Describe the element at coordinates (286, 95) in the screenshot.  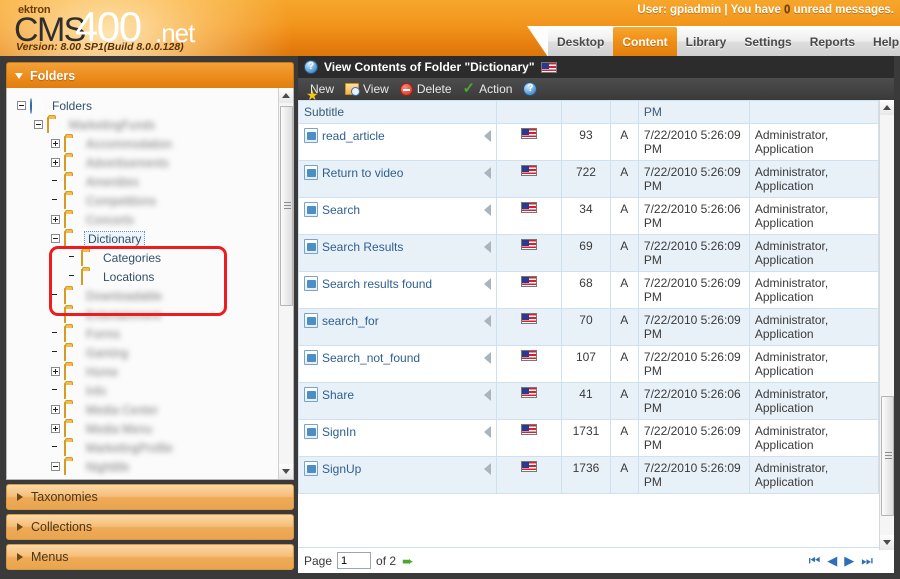
I see `scroll-up-button` at that location.